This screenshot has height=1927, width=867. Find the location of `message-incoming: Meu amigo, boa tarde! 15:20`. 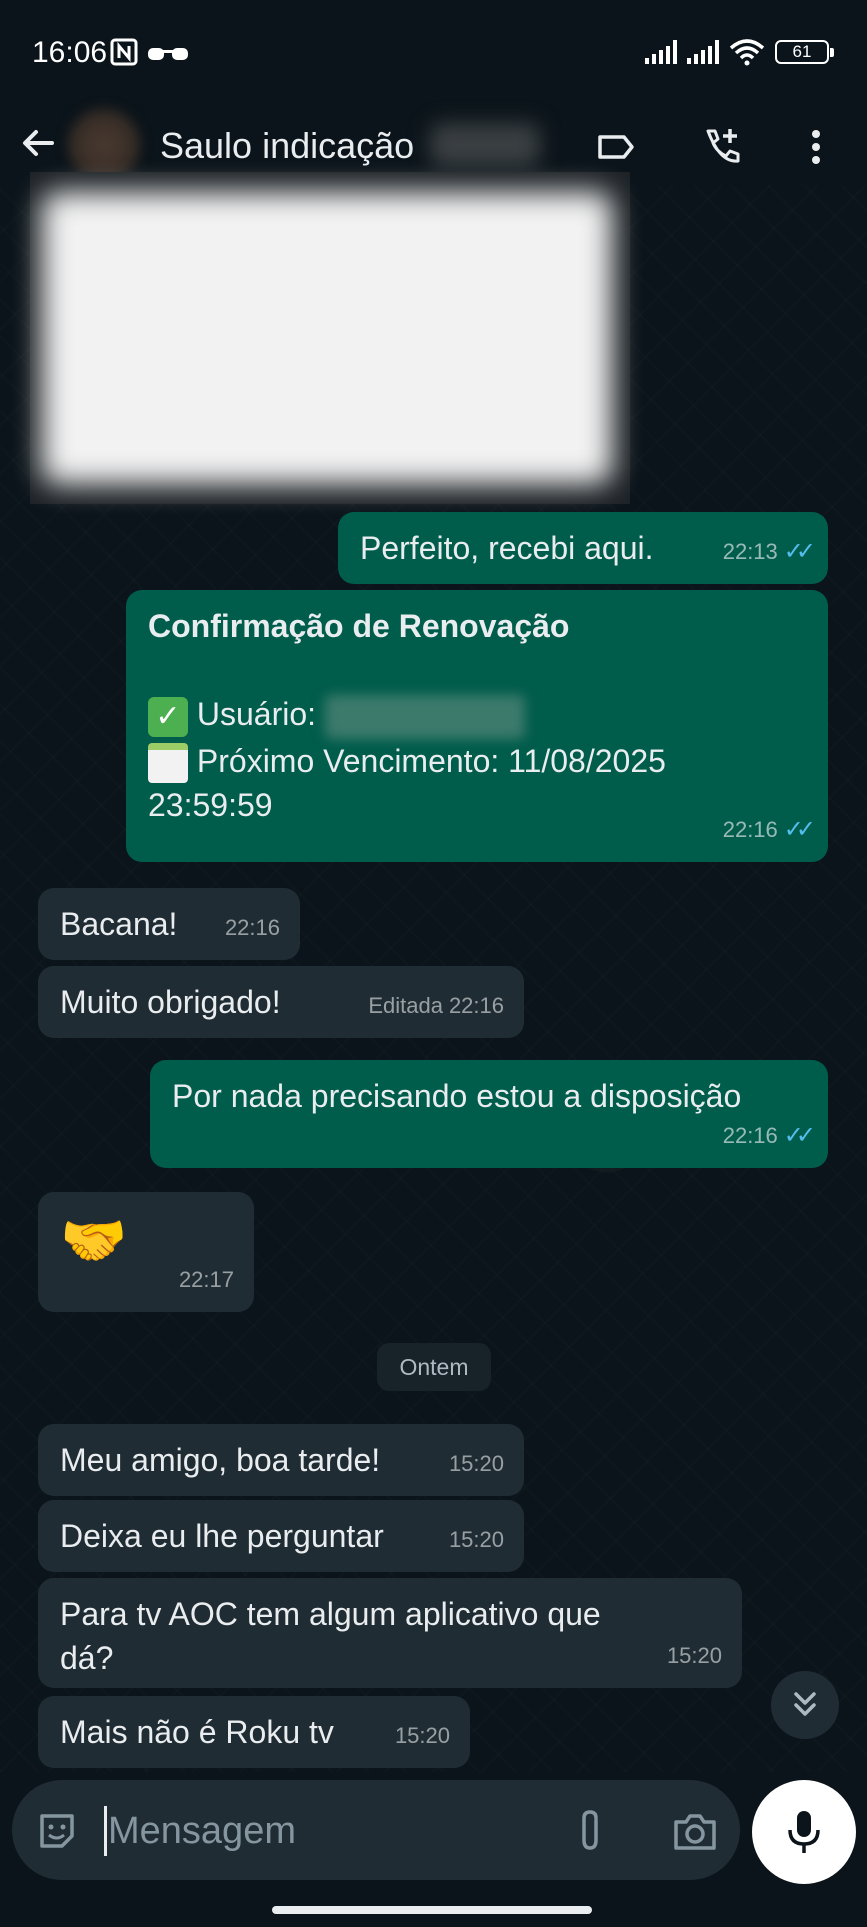

message-incoming: Meu amigo, boa tarde! 15:20 is located at coordinates (281, 1460).